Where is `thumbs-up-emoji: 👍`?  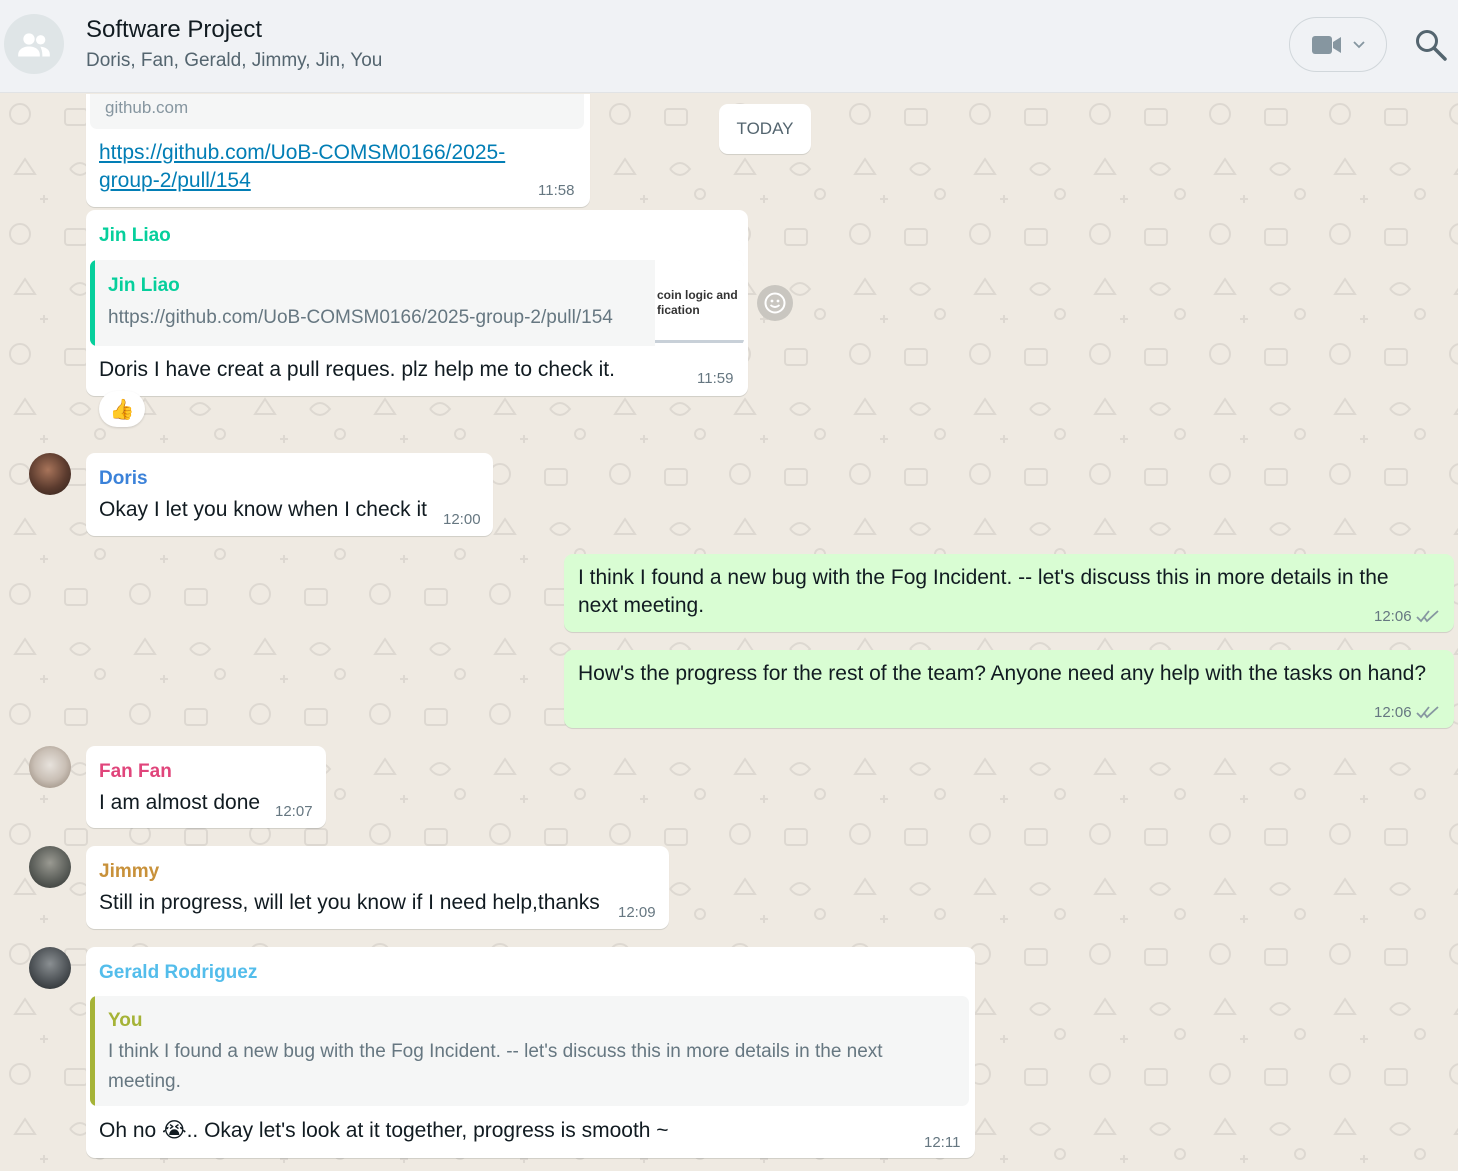 thumbs-up-emoji: 👍 is located at coordinates (122, 409).